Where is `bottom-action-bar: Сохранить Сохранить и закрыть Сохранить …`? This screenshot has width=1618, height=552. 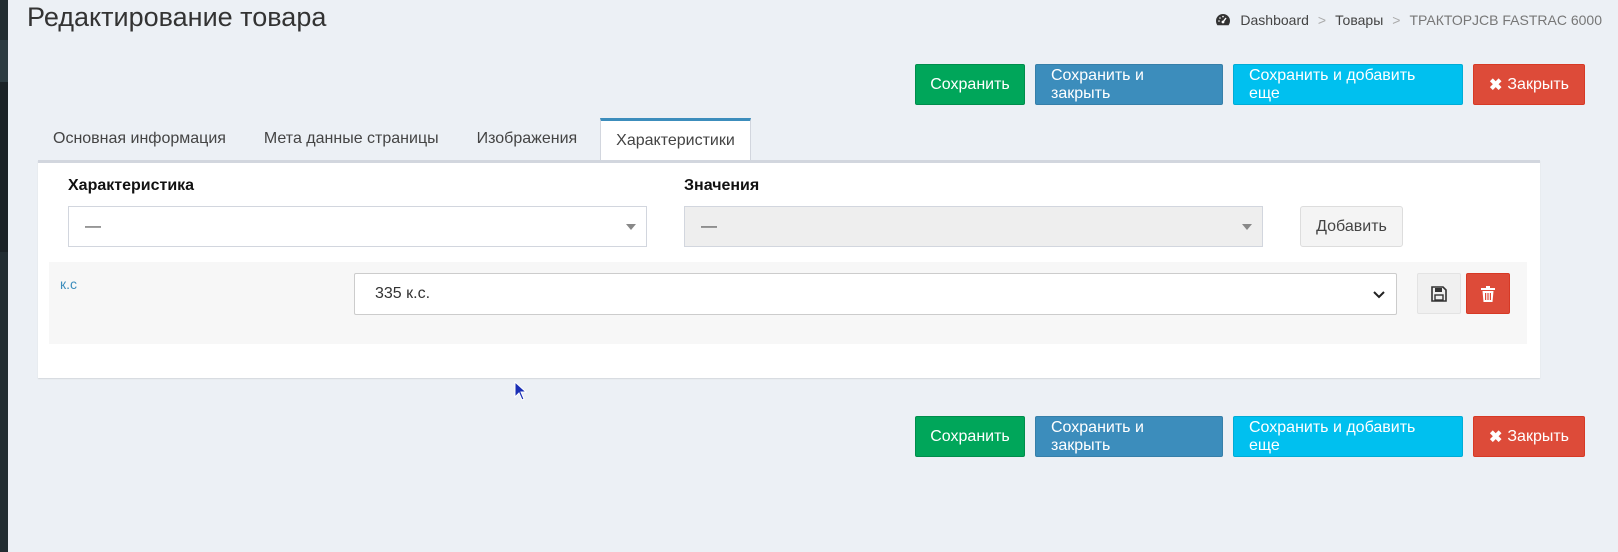 bottom-action-bar: Сохранить Сохранить и закрыть Сохранить … is located at coordinates (1250, 436).